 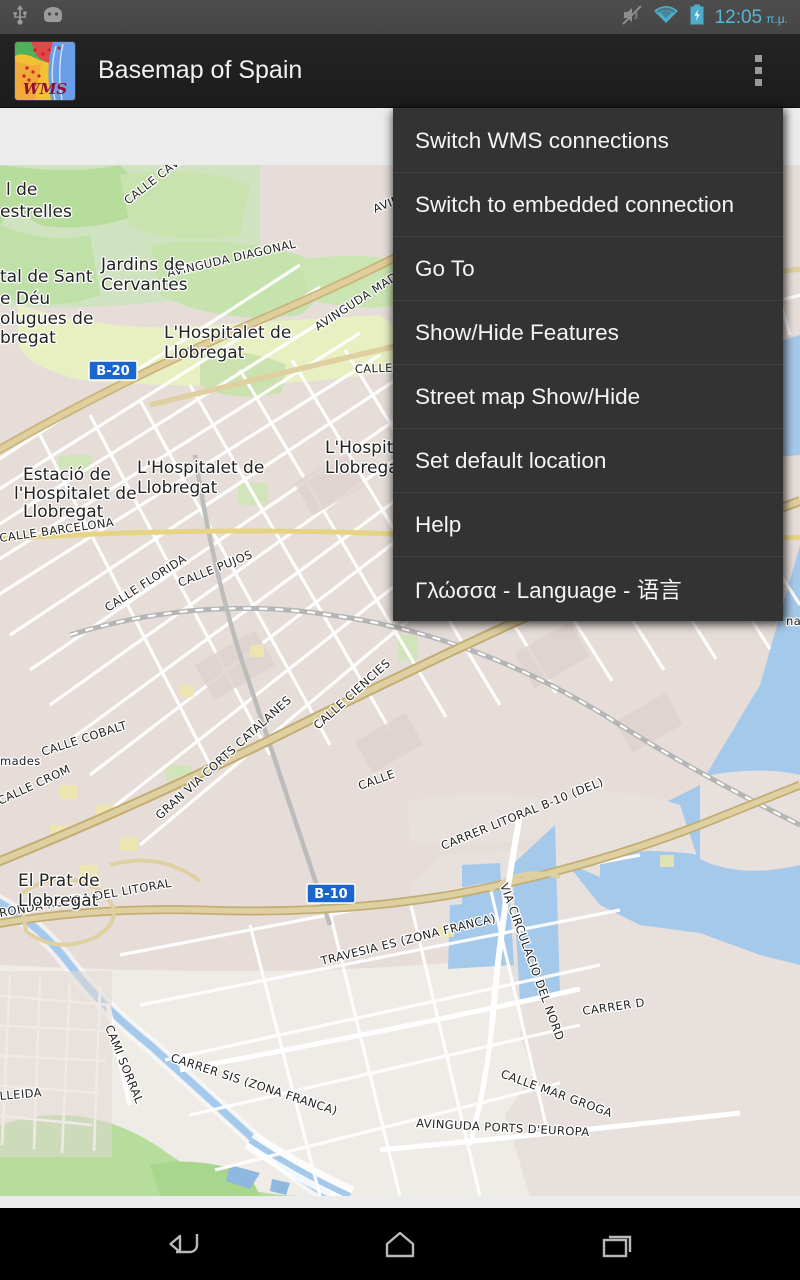 I want to click on wifi-icon, so click(x=666, y=17).